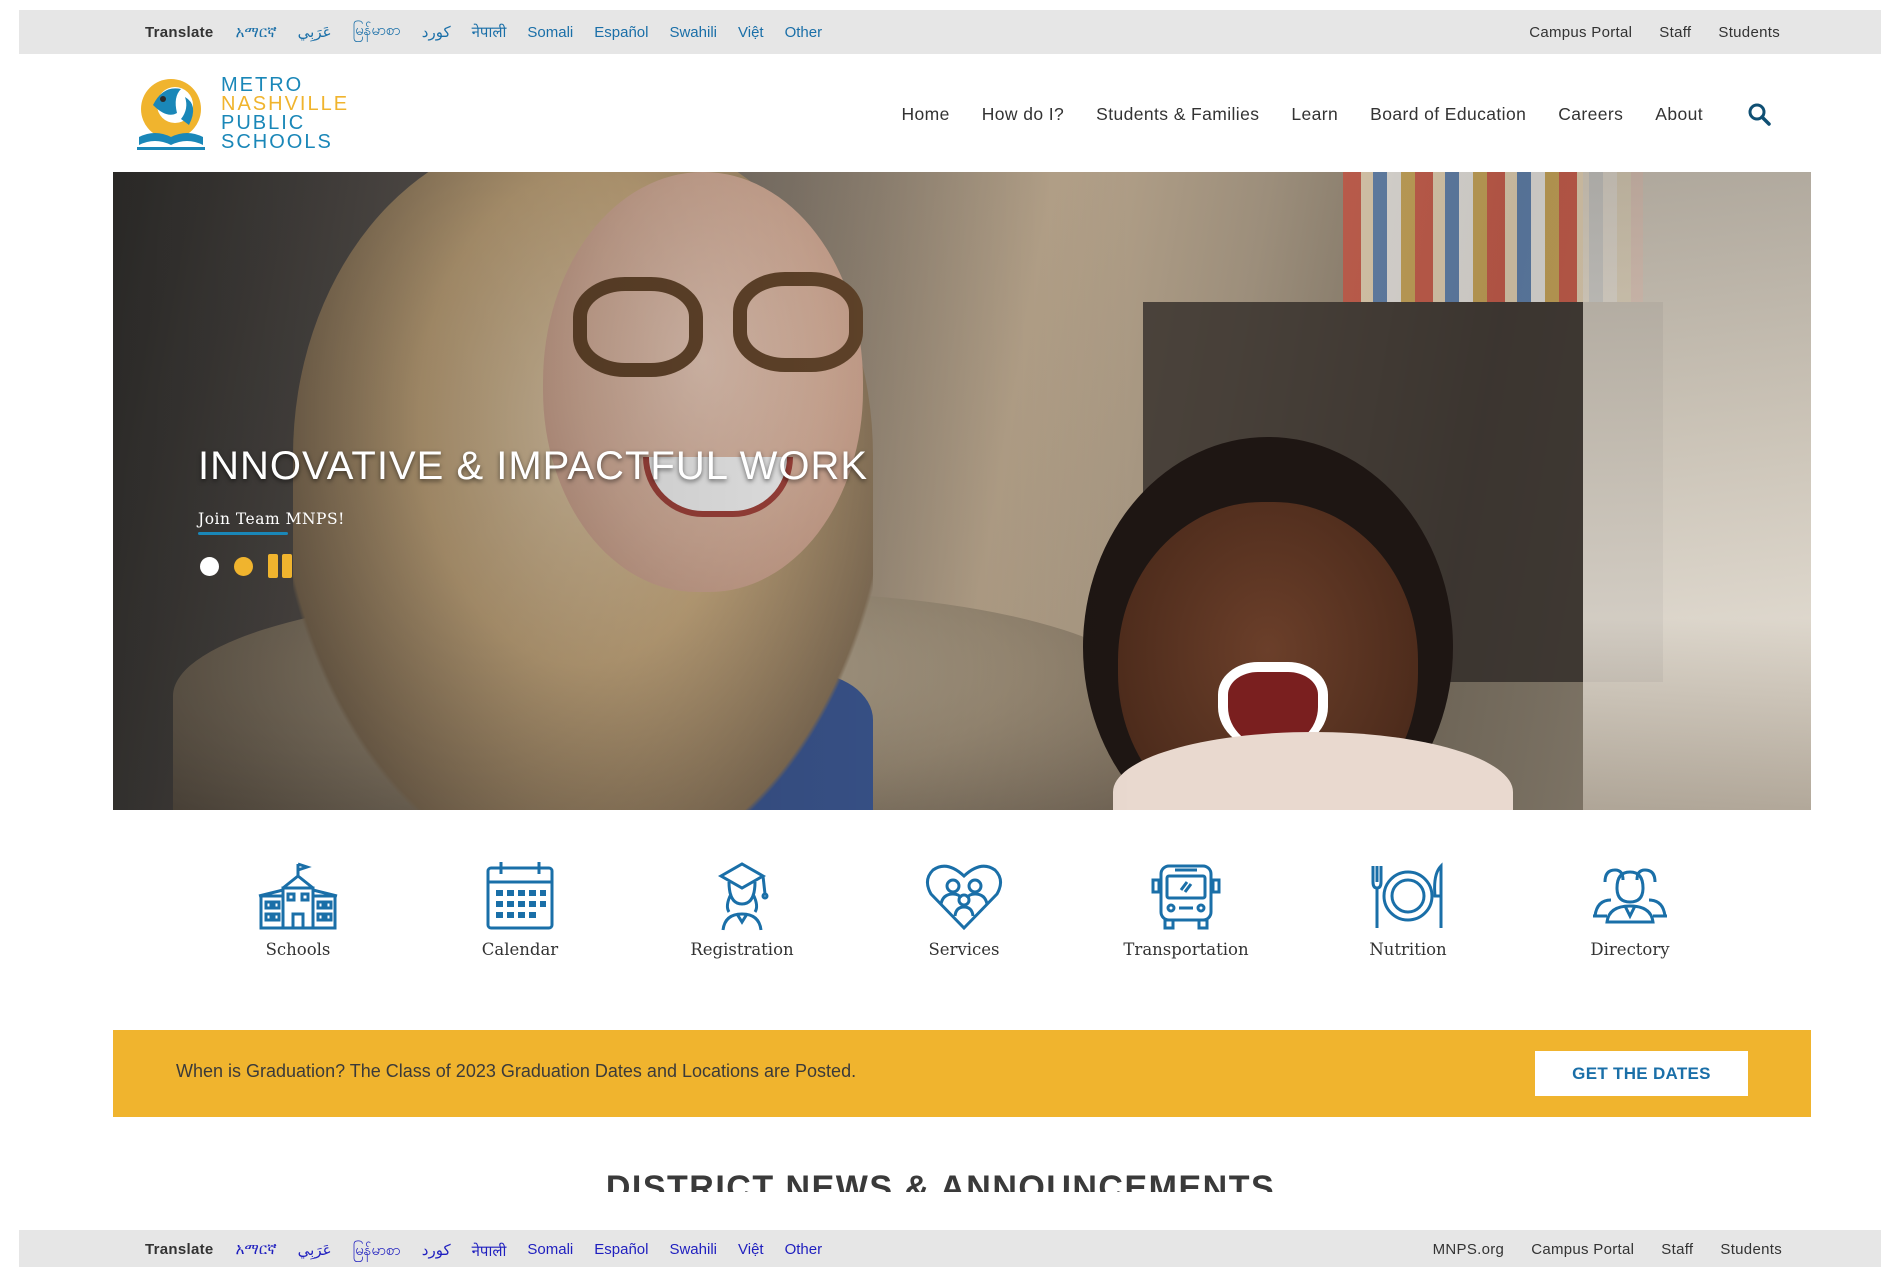 The height and width of the screenshot is (1267, 1881). What do you see at coordinates (751, 32) in the screenshot?
I see `lang-vietnamese: Việt` at bounding box center [751, 32].